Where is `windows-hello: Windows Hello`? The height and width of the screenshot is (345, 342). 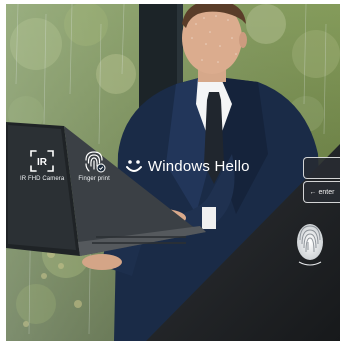 windows-hello: Windows Hello is located at coordinates (187, 166).